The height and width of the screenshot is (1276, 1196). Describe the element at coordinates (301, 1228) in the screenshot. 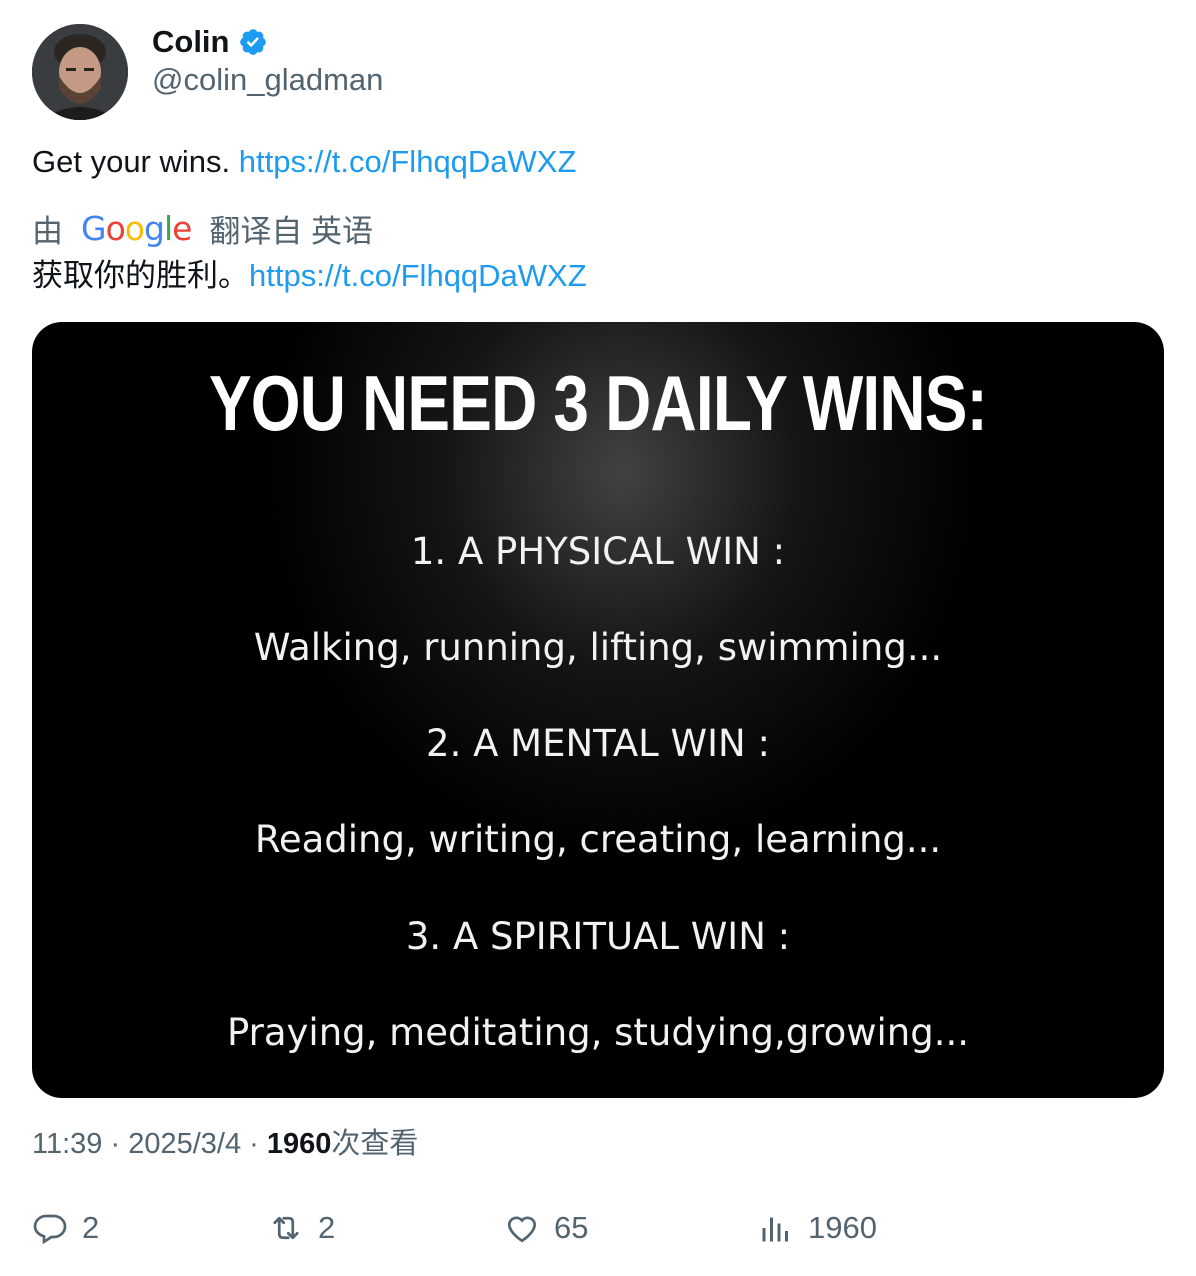

I see `retweet-button: 2` at that location.